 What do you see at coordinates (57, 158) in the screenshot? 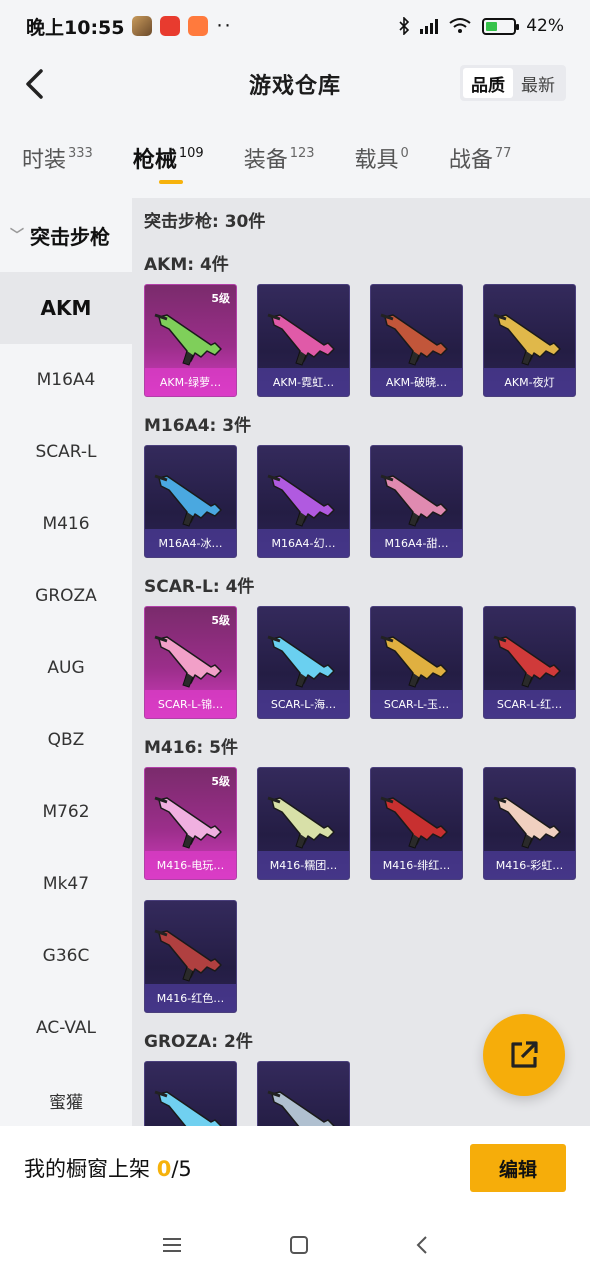
I see `tab-fashion: 时装 333` at bounding box center [57, 158].